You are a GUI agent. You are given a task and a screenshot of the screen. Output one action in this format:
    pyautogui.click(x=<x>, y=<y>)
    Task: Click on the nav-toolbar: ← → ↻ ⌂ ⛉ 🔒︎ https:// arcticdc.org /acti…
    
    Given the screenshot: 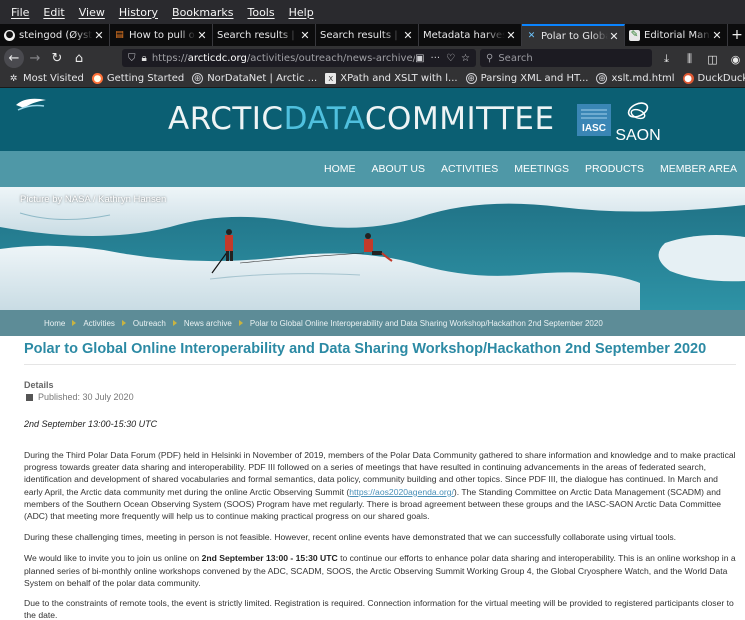 What is the action you would take?
    pyautogui.click(x=372, y=58)
    